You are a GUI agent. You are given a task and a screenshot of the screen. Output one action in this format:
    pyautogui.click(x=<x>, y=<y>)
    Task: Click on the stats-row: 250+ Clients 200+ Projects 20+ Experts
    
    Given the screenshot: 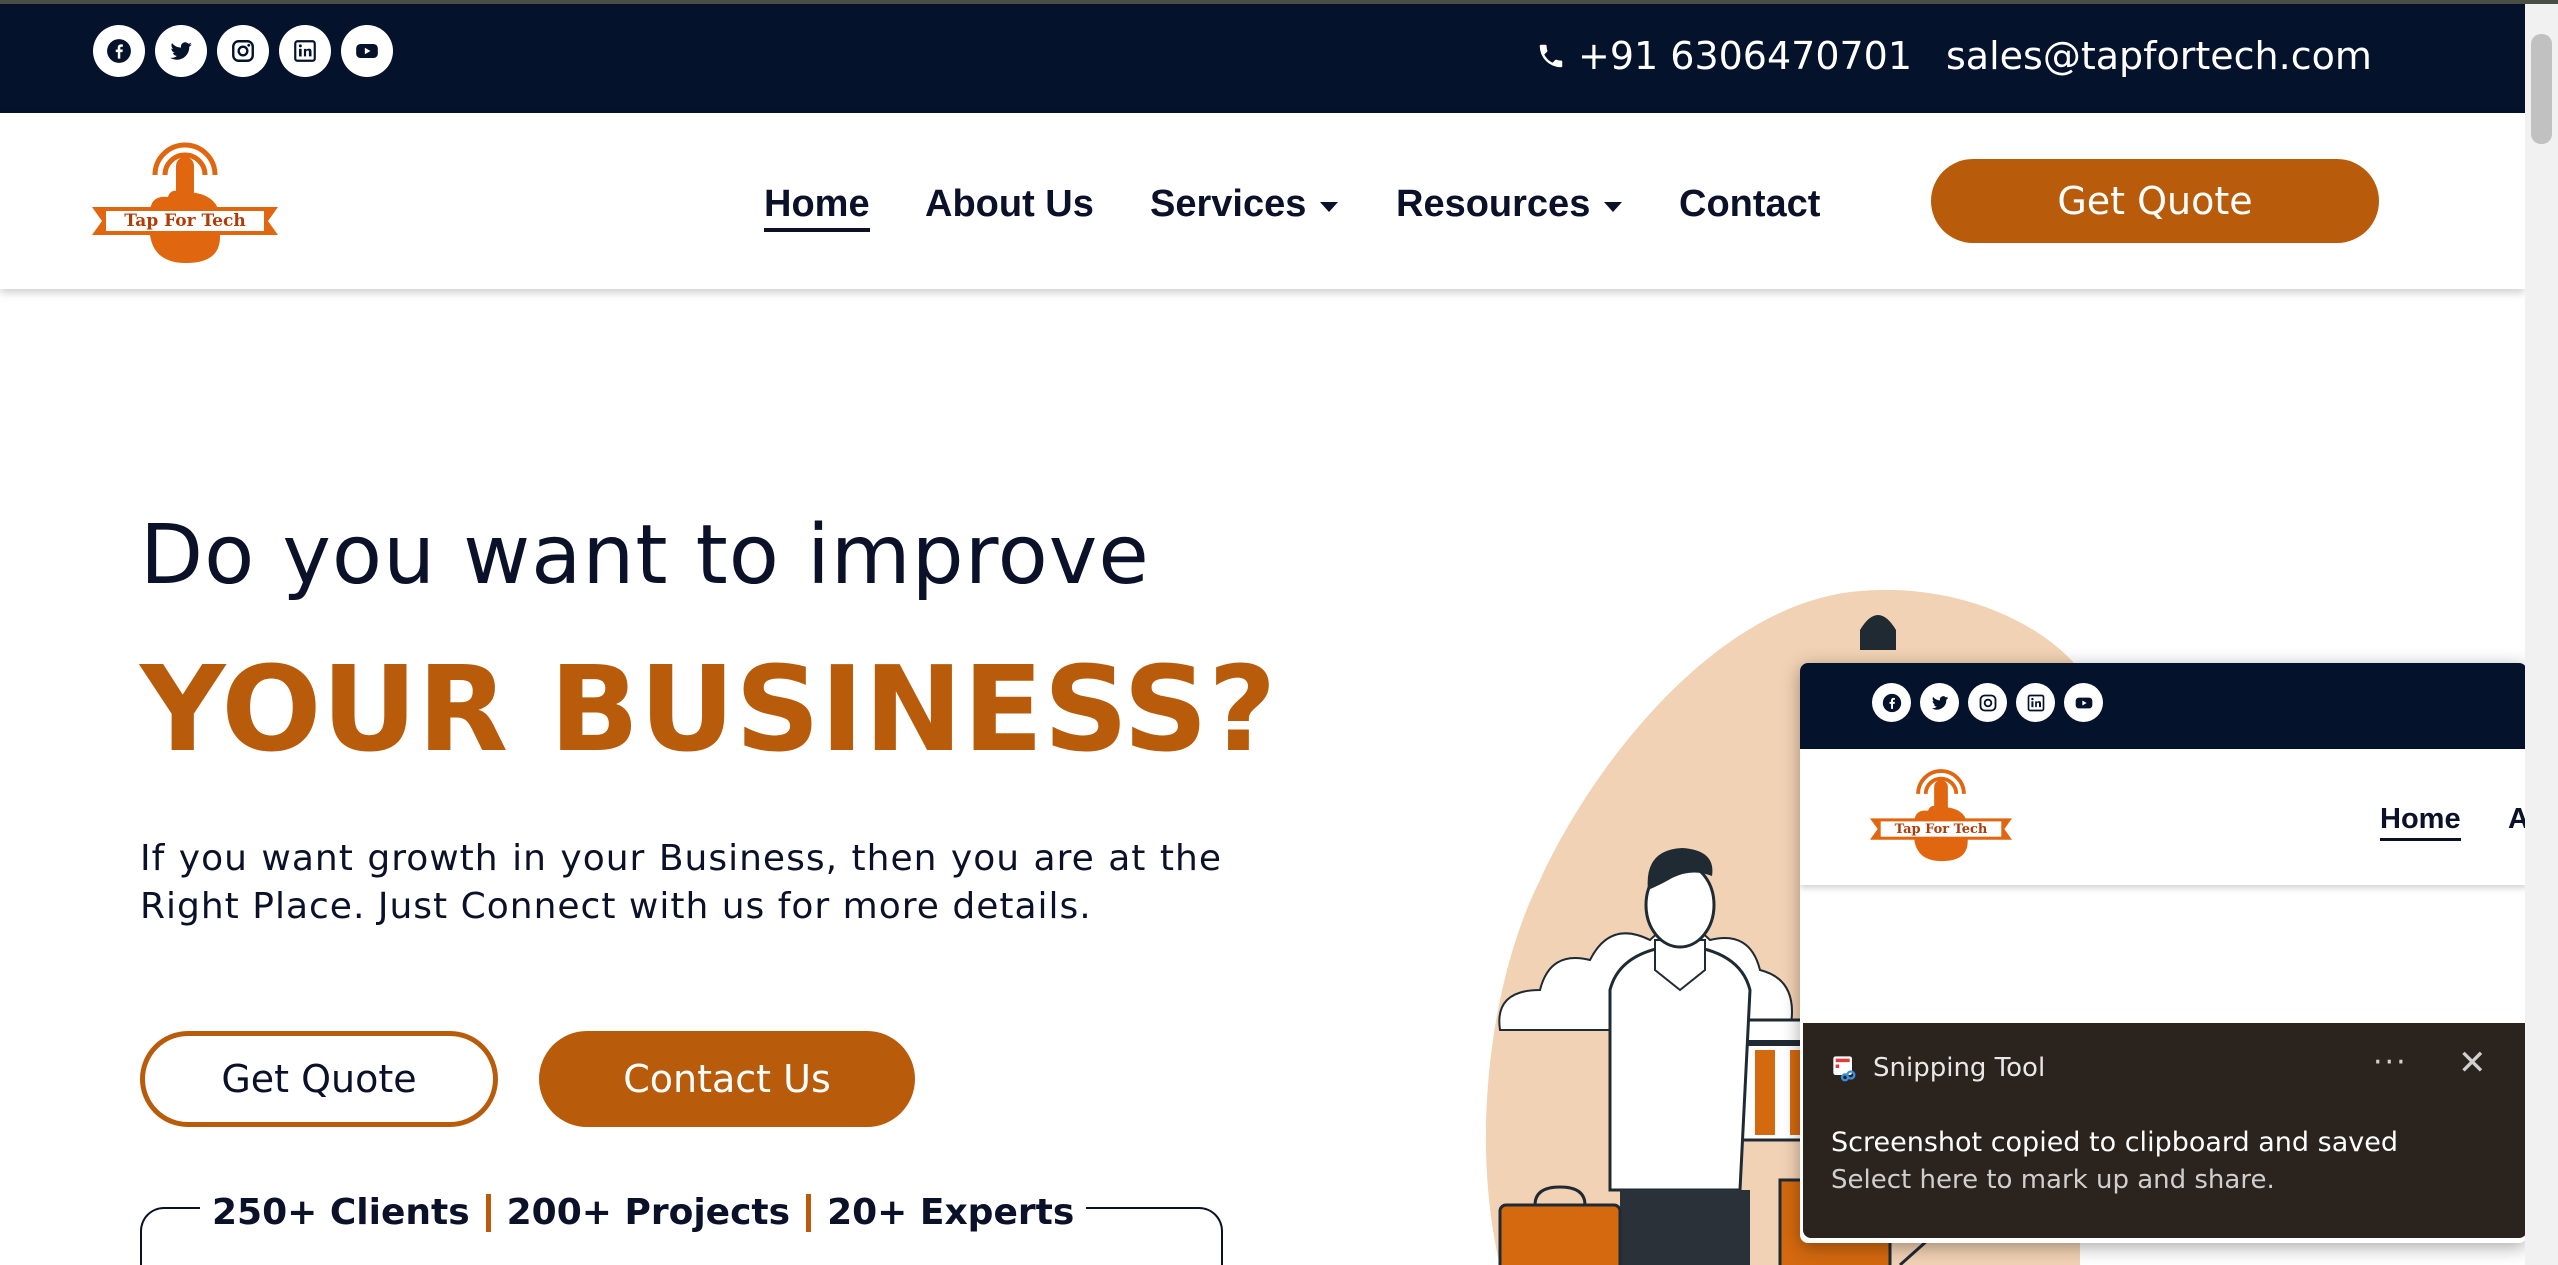 What is the action you would take?
    pyautogui.click(x=643, y=1212)
    